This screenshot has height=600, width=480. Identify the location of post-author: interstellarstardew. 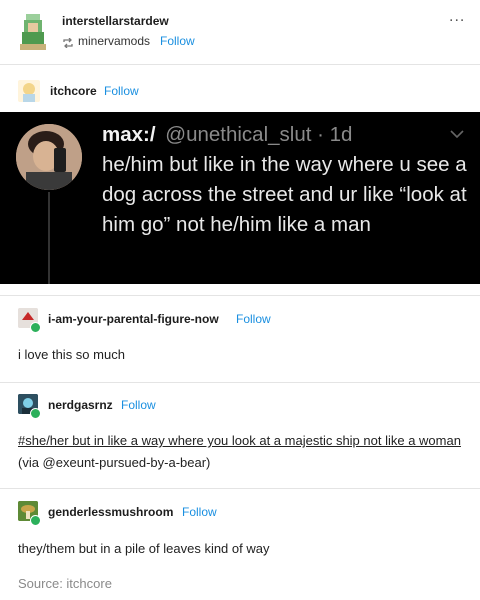
(115, 21).